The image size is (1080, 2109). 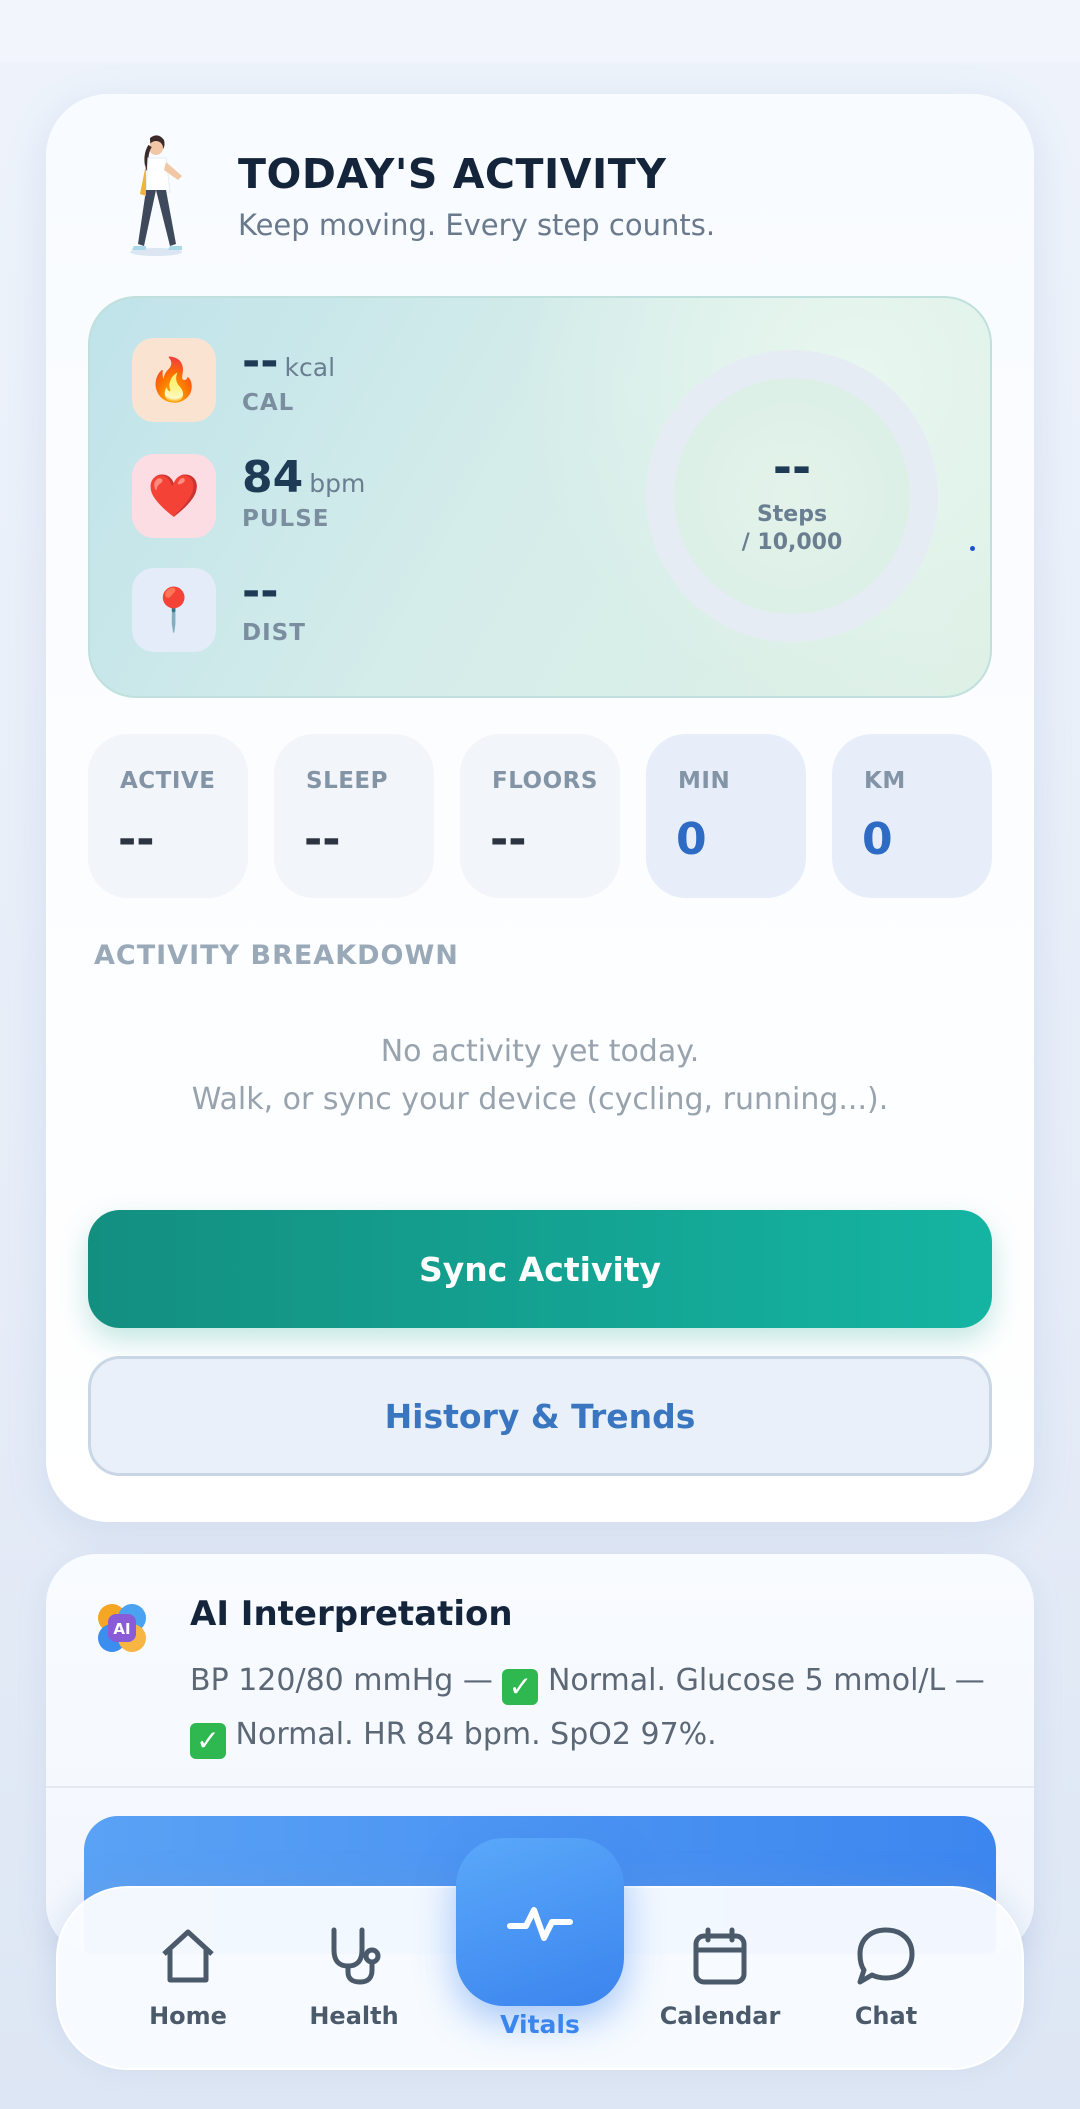 What do you see at coordinates (545, 781) in the screenshot?
I see `tile-floors-label: FLOORS` at bounding box center [545, 781].